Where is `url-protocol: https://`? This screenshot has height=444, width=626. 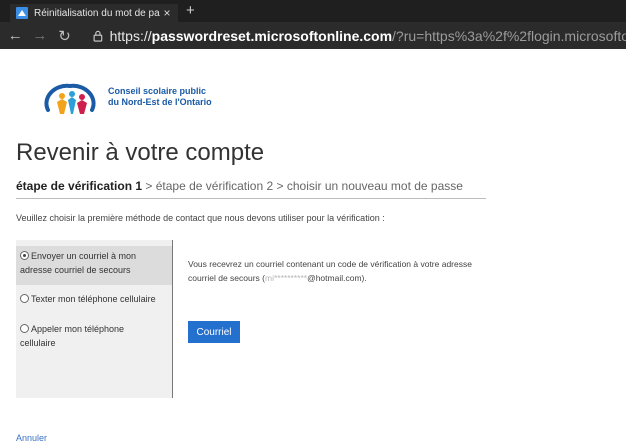
url-protocol: https:// is located at coordinates (130, 35).